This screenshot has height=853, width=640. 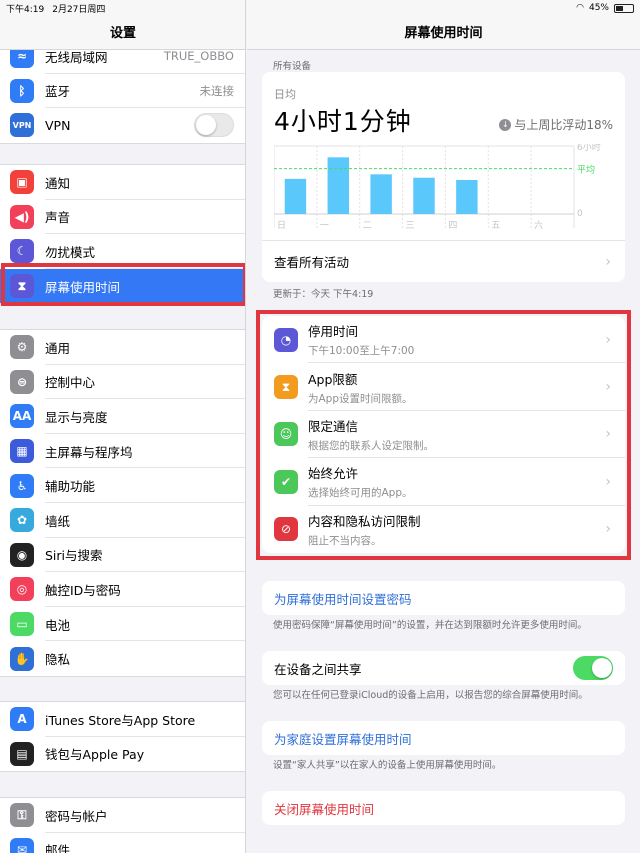 What do you see at coordinates (360, 481) in the screenshot?
I see `option-text: 始终允许 选择始终可用的App。` at bounding box center [360, 481].